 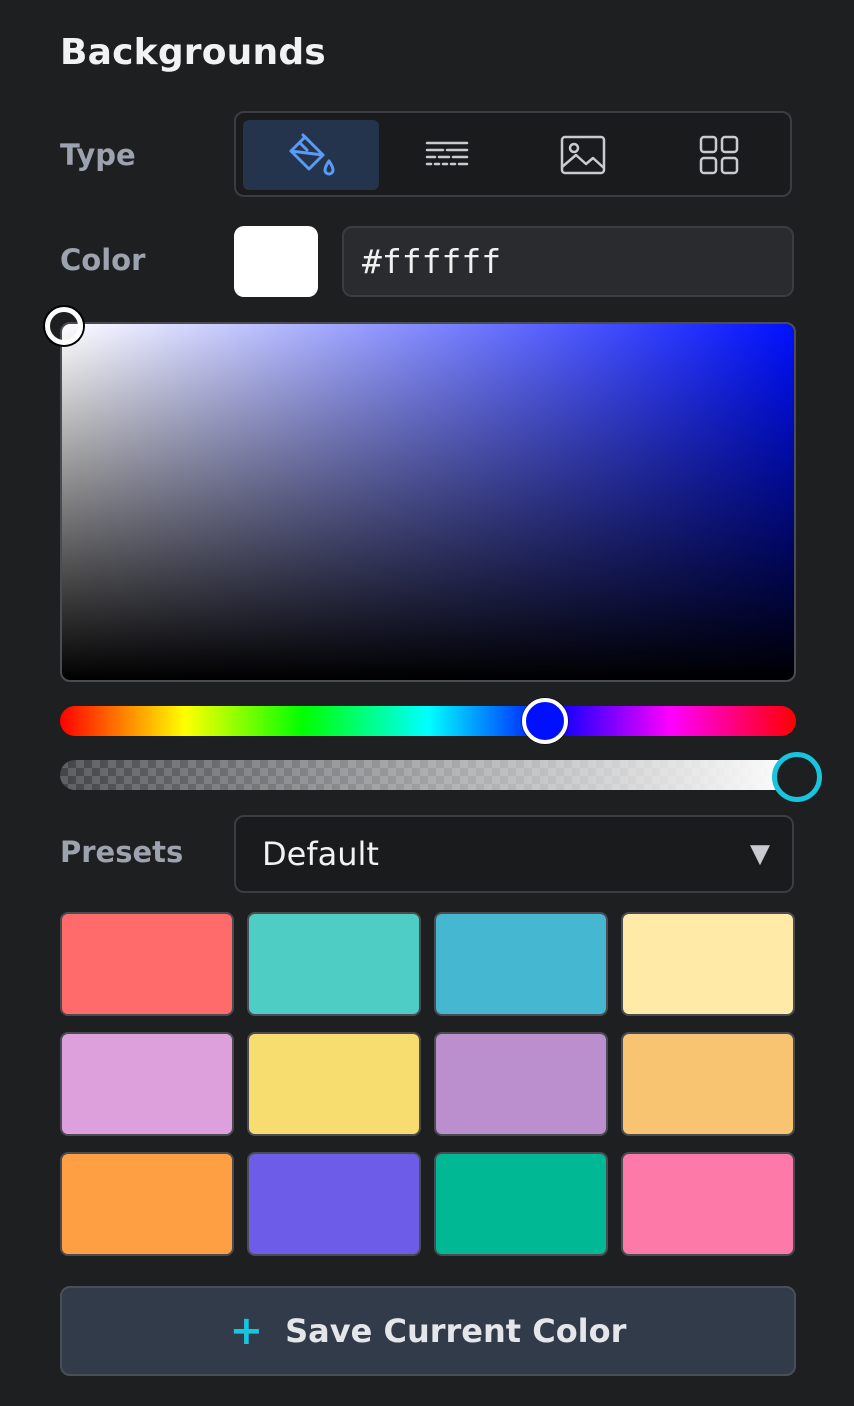 I want to click on type-solid-button, so click(x=311, y=155).